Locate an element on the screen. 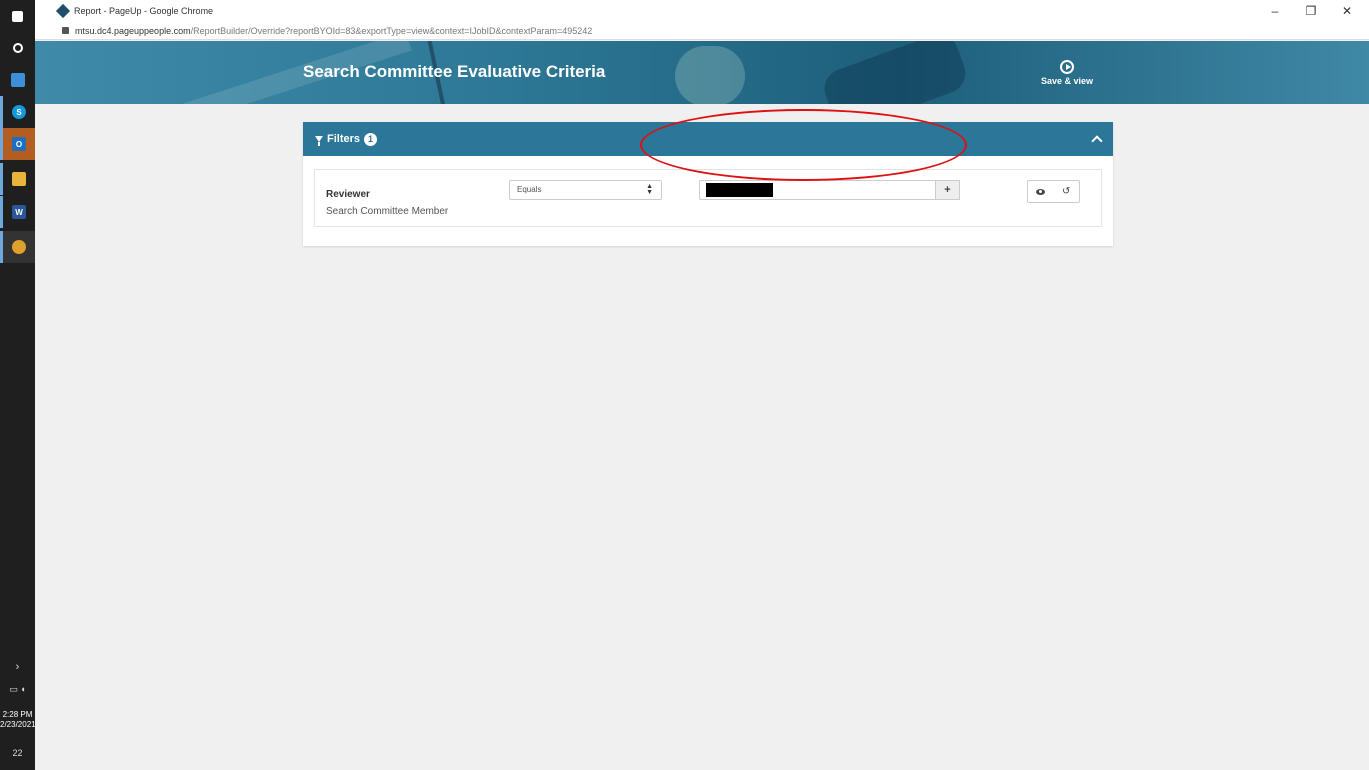  eye-icon is located at coordinates (1041, 191).